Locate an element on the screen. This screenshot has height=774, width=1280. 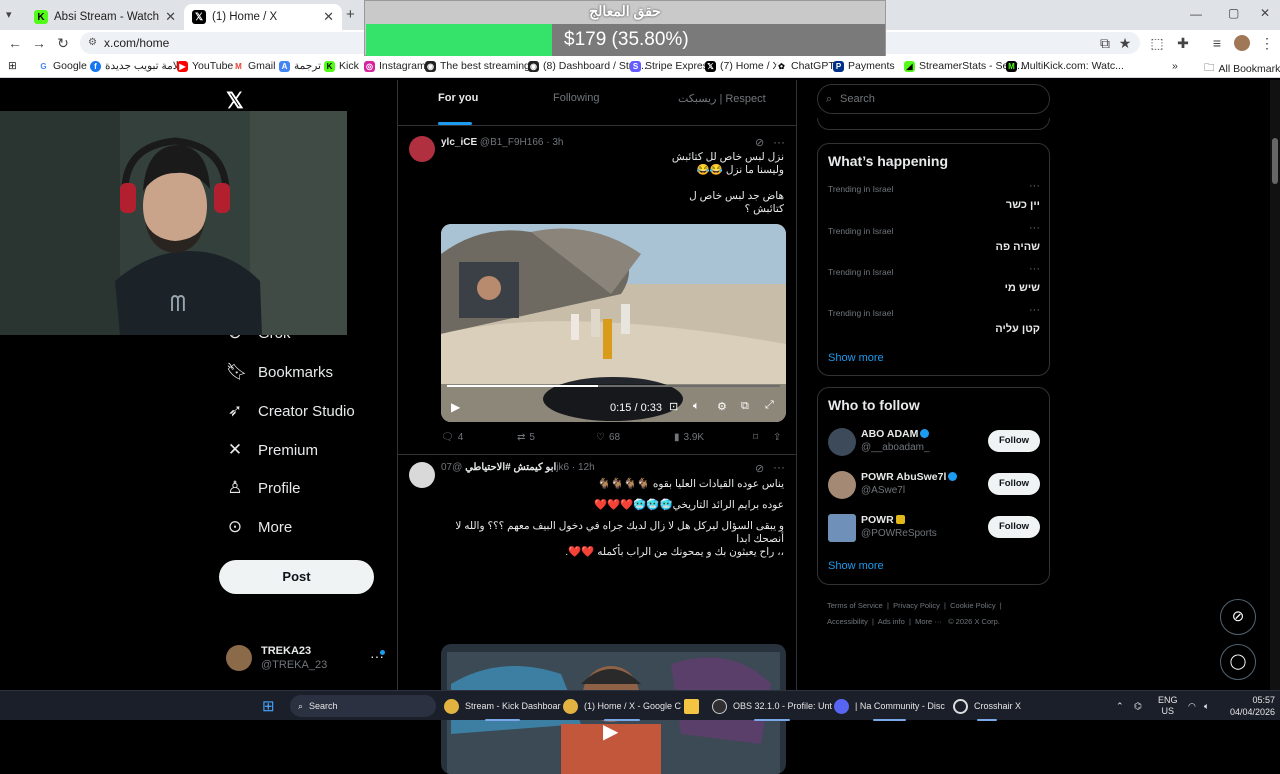
taskbar-search: ⌕ Search is located at coordinates (363, 706).